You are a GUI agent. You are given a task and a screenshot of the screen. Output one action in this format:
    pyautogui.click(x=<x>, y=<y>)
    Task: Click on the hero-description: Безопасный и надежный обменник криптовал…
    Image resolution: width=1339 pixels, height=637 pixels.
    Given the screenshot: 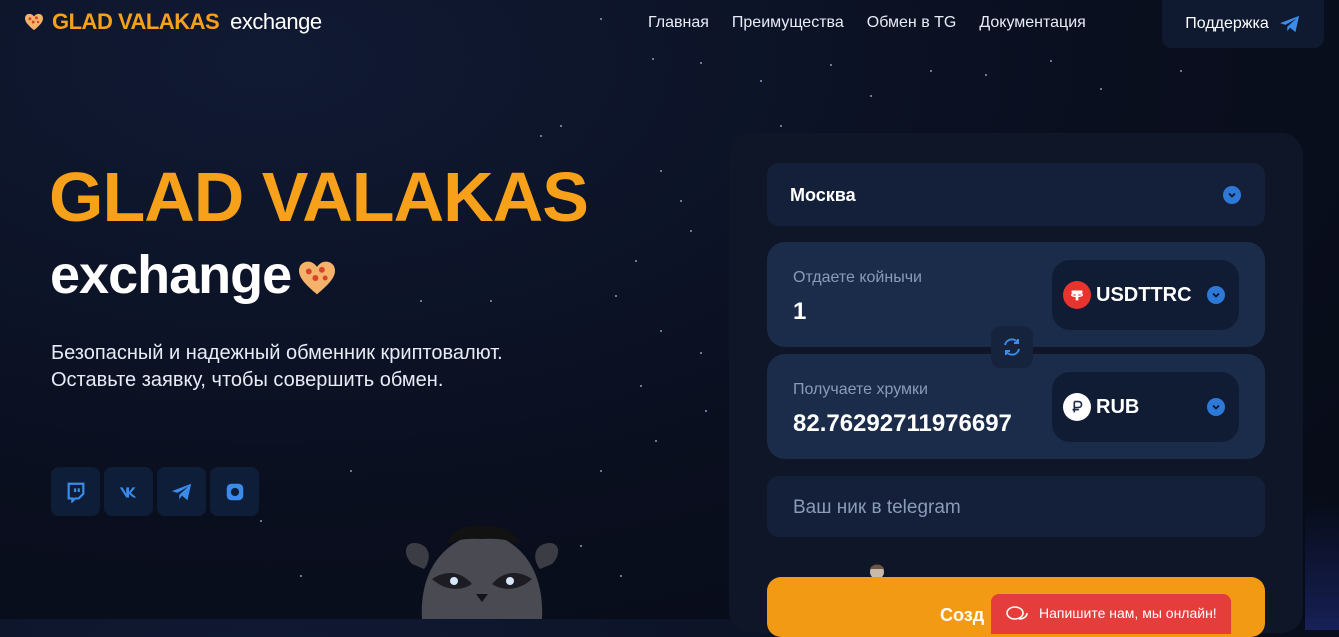 What is the action you would take?
    pyautogui.click(x=331, y=367)
    